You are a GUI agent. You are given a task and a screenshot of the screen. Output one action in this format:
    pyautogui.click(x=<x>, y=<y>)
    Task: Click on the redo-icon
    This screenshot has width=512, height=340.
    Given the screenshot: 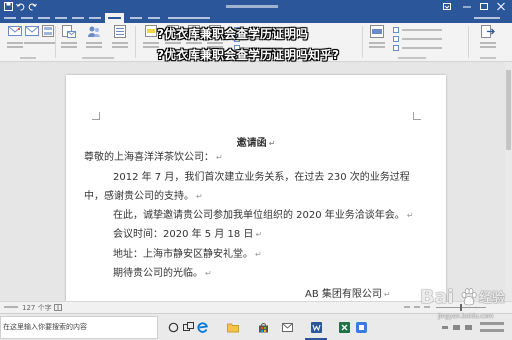 What is the action you would take?
    pyautogui.click(x=32, y=6)
    